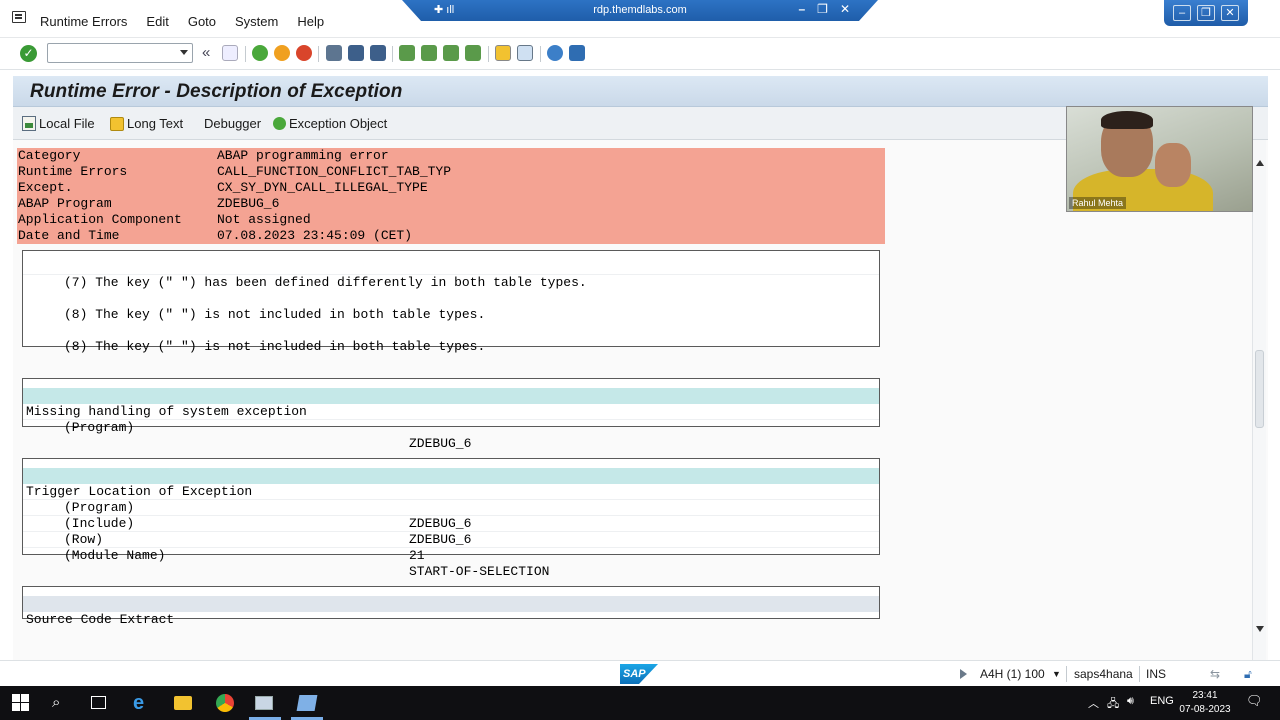  Describe the element at coordinates (1248, 674) in the screenshot. I see `lock-icon: 🔓︎` at that location.